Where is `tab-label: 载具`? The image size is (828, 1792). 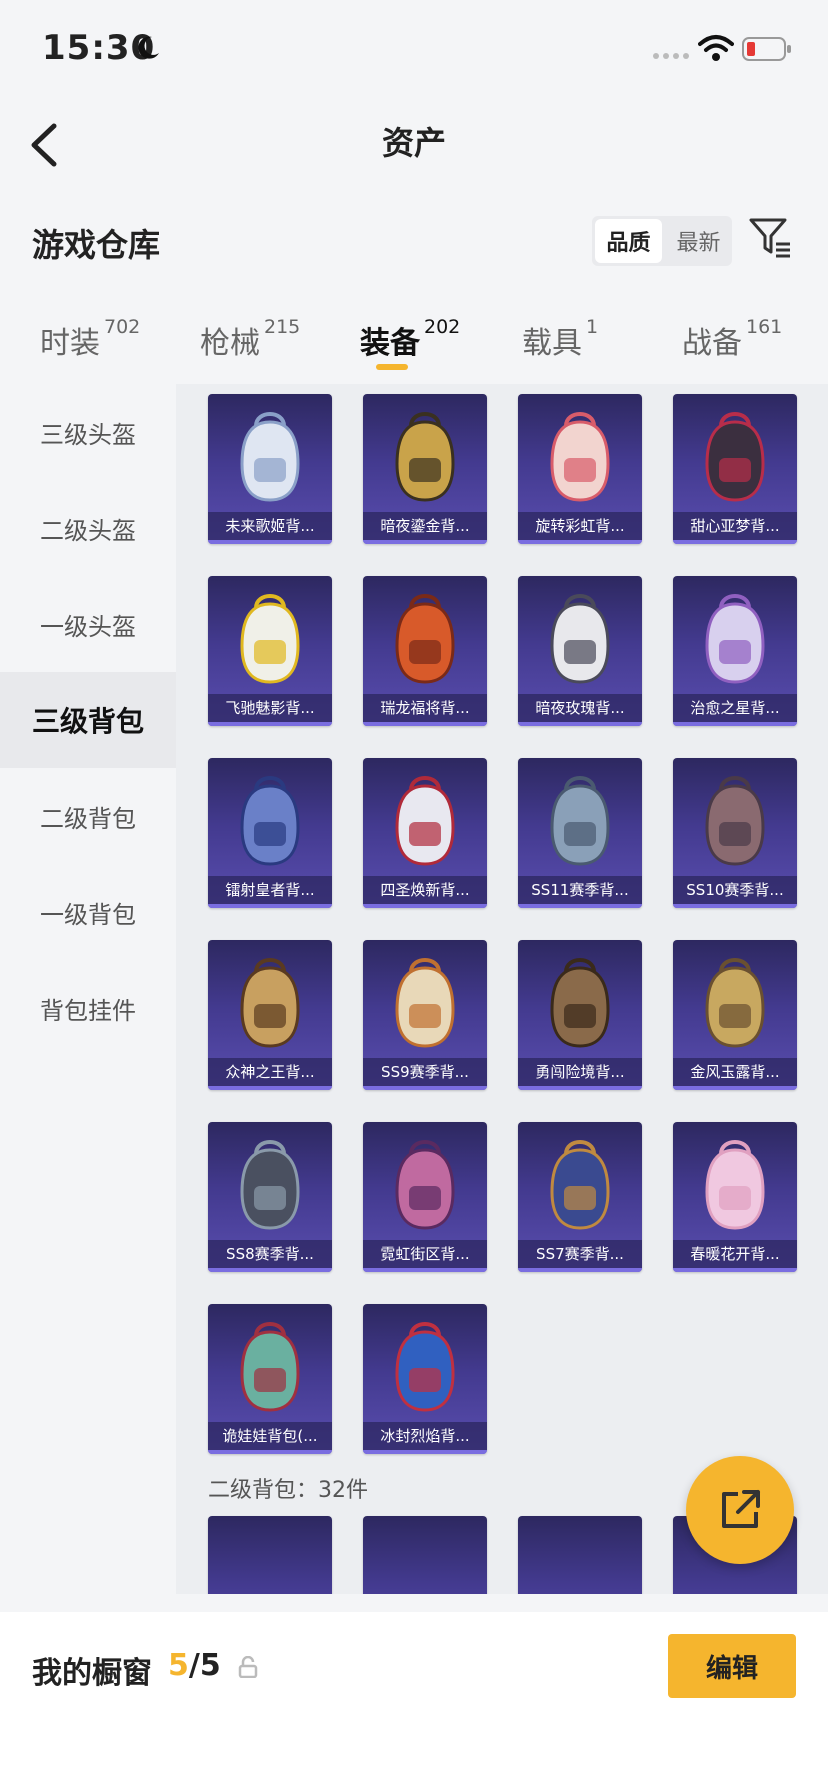
tab-label: 载具 is located at coordinates (552, 343).